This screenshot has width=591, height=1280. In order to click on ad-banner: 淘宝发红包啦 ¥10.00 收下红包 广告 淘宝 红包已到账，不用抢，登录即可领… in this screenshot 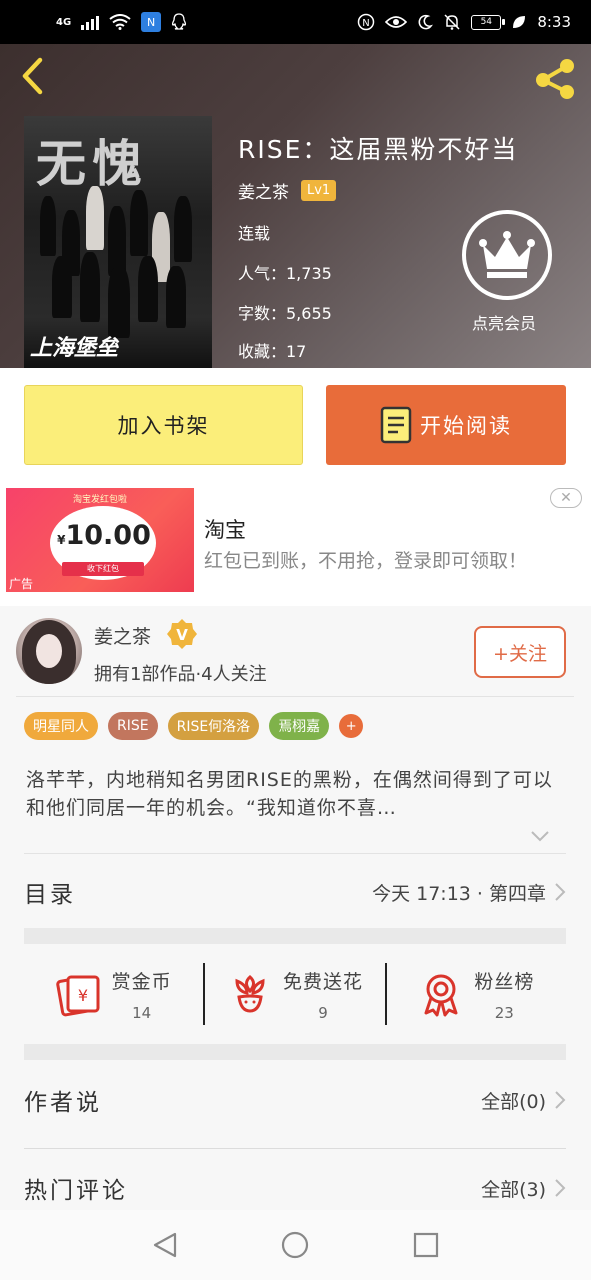, I will do `click(295, 543)`.